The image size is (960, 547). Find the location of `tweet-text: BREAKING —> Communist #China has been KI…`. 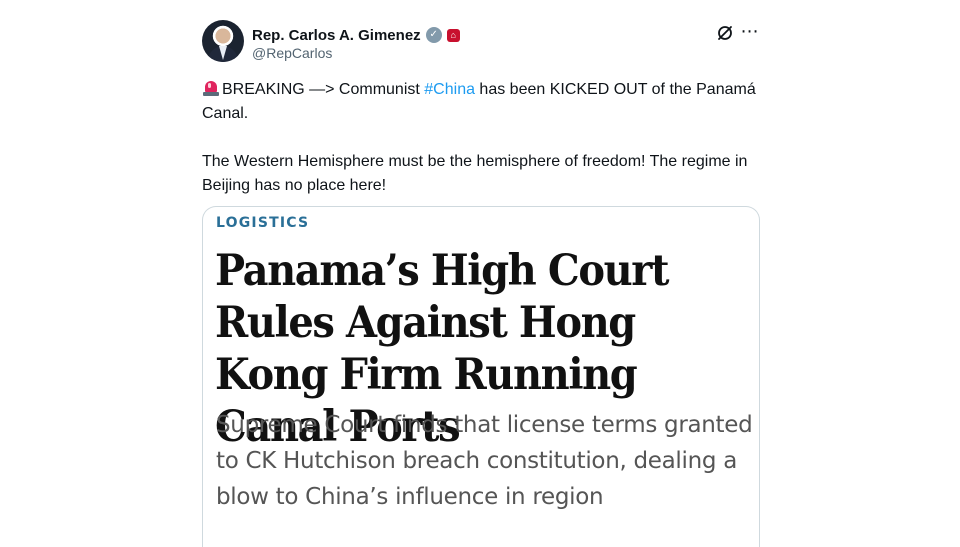

tweet-text: BREAKING —> Communist #China has been KI… is located at coordinates (482, 138).